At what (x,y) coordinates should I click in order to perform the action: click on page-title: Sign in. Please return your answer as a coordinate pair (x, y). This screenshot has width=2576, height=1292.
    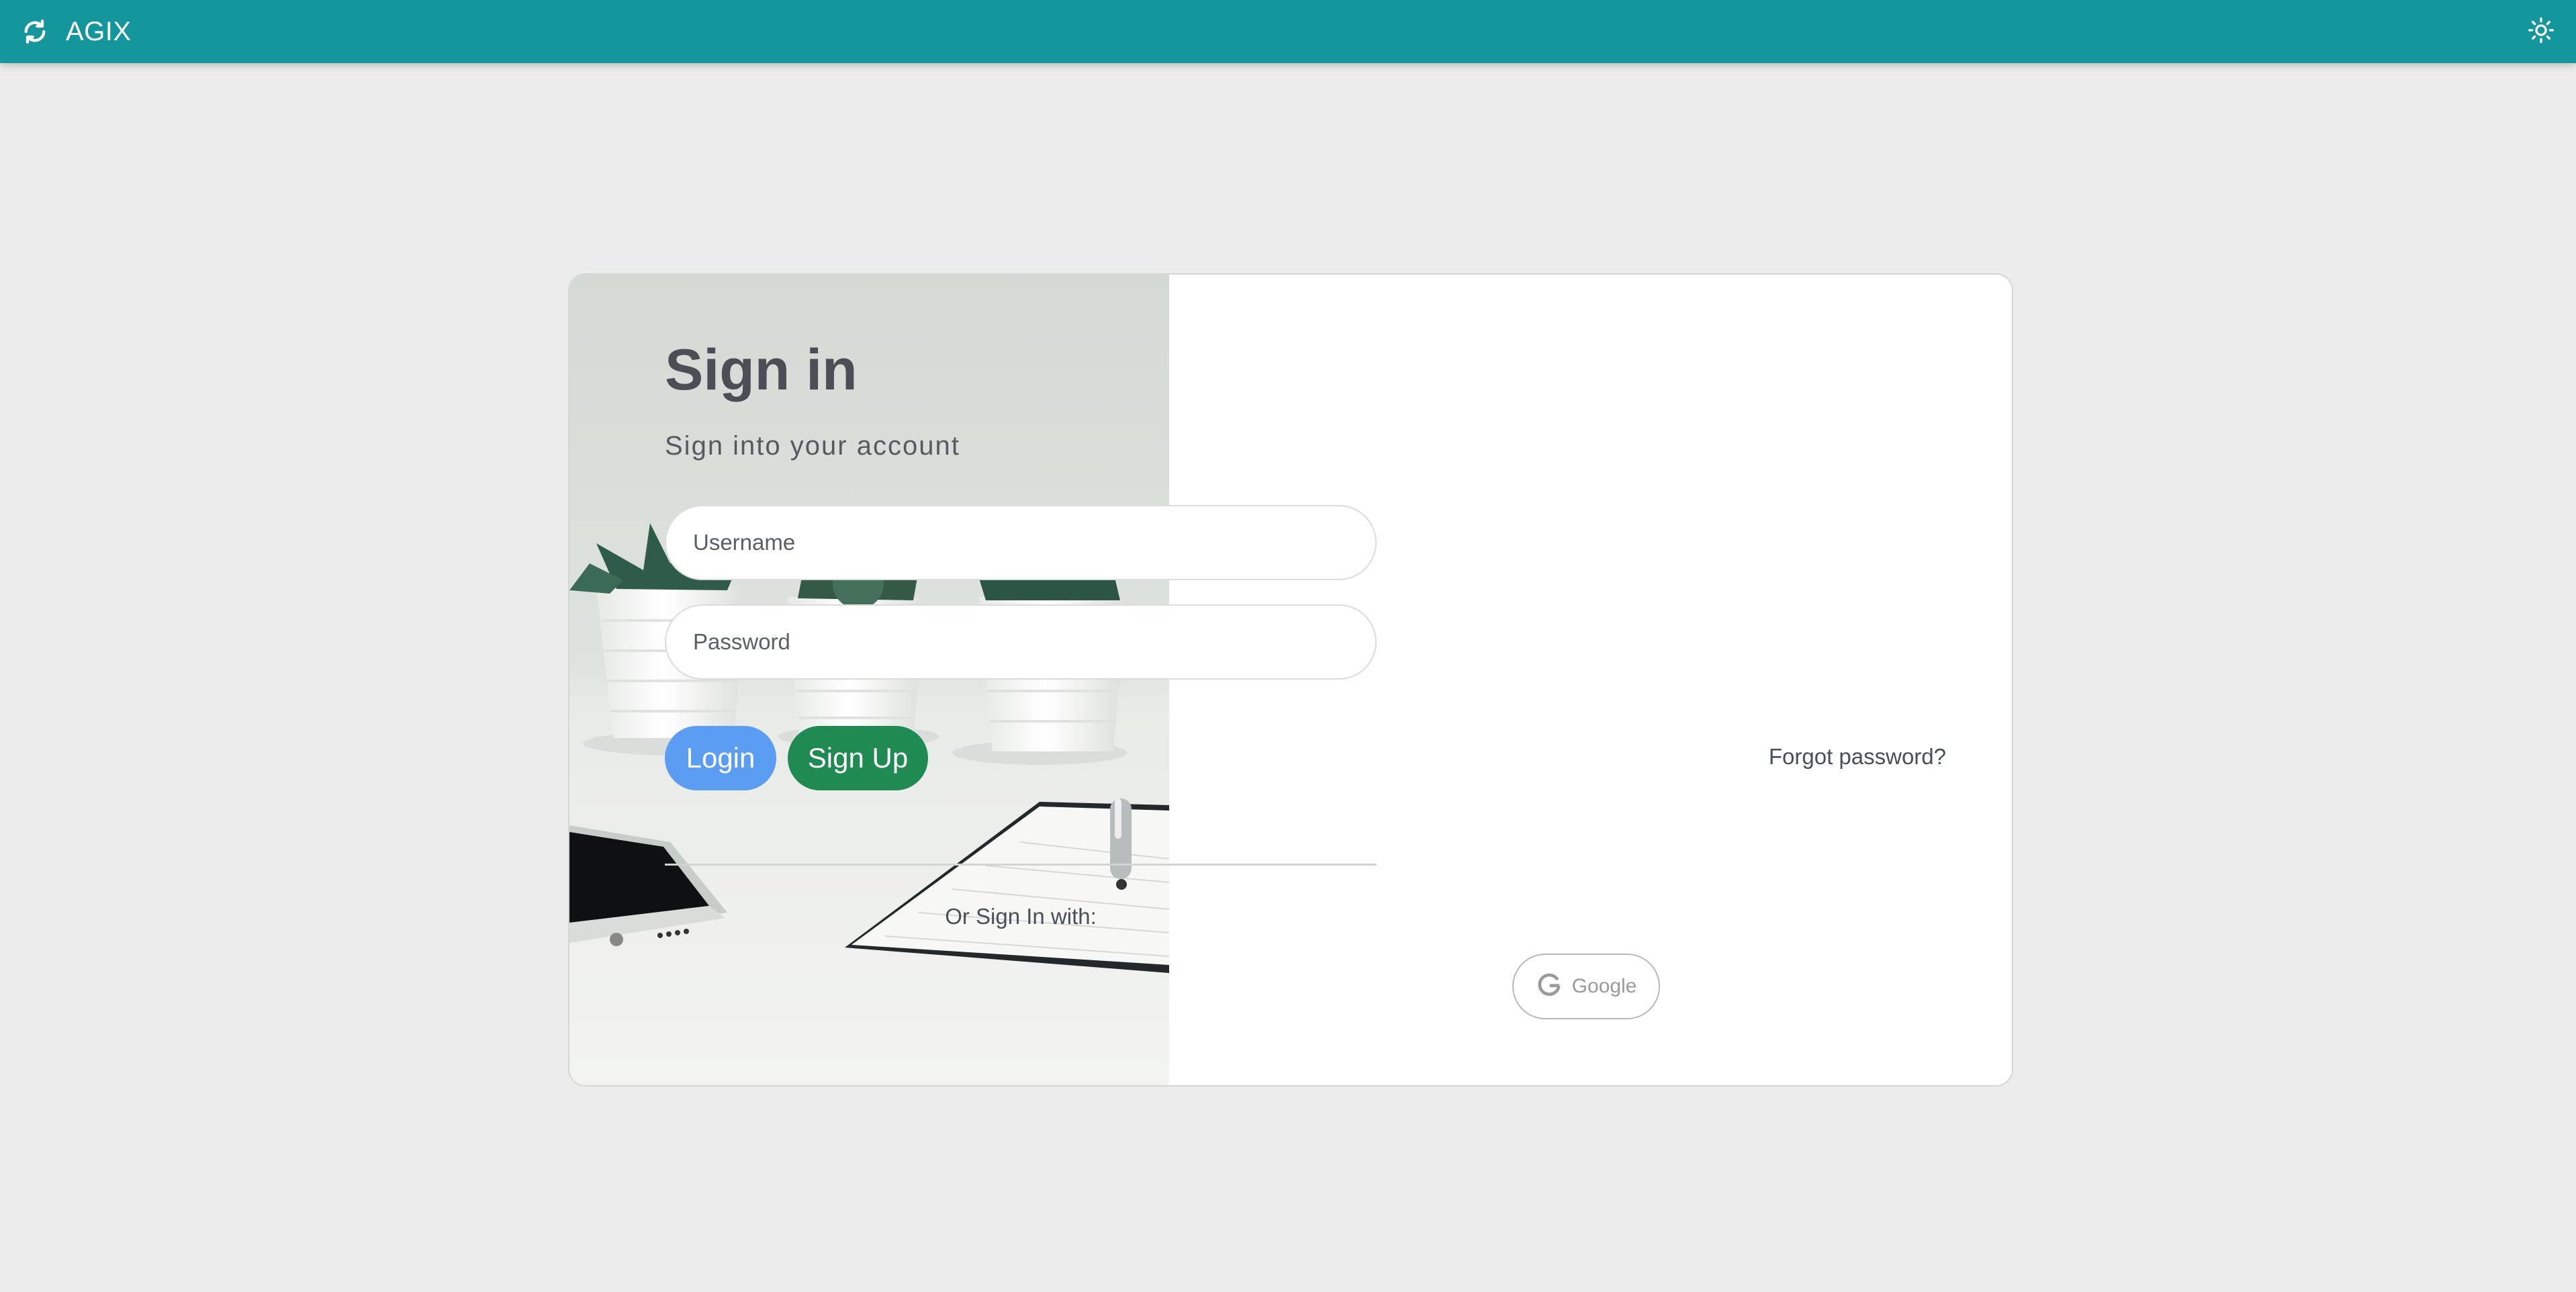
    Looking at the image, I should click on (761, 370).